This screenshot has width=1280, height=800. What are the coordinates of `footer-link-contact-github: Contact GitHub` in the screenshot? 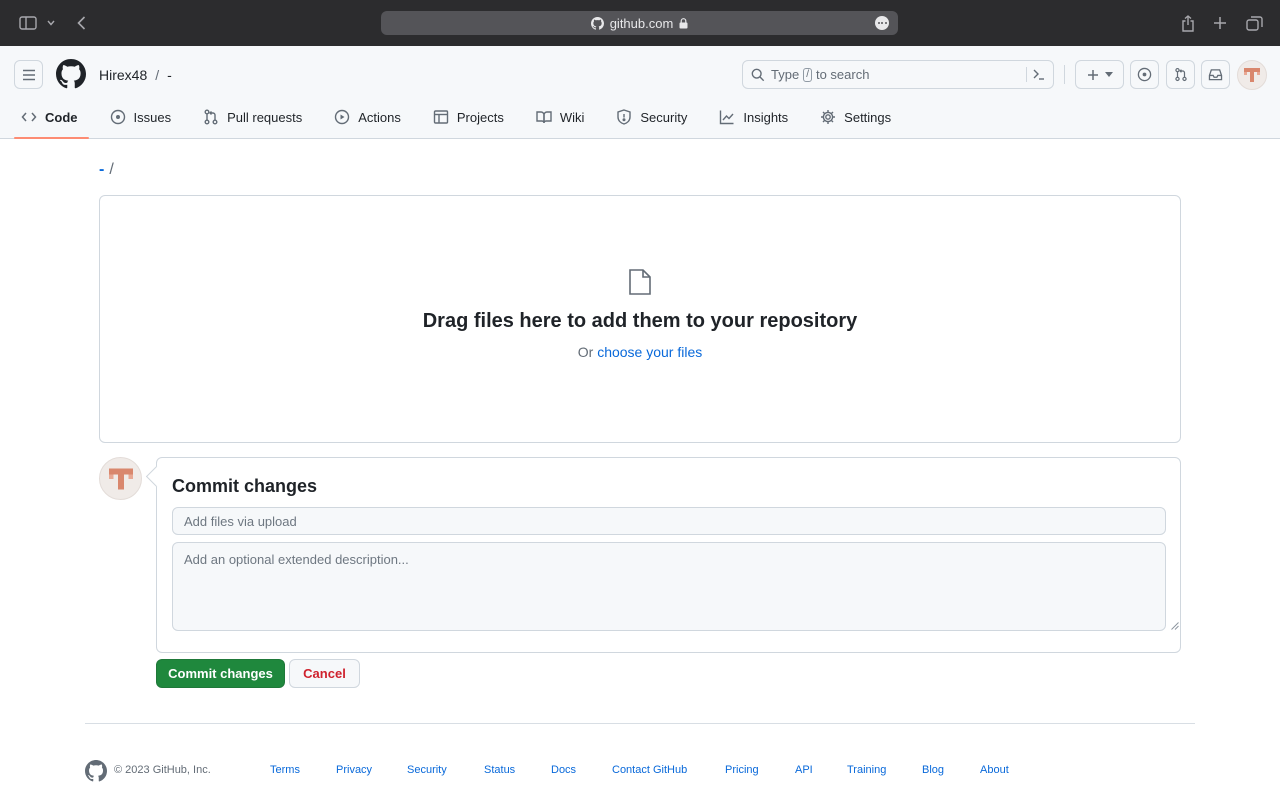 It's located at (649, 770).